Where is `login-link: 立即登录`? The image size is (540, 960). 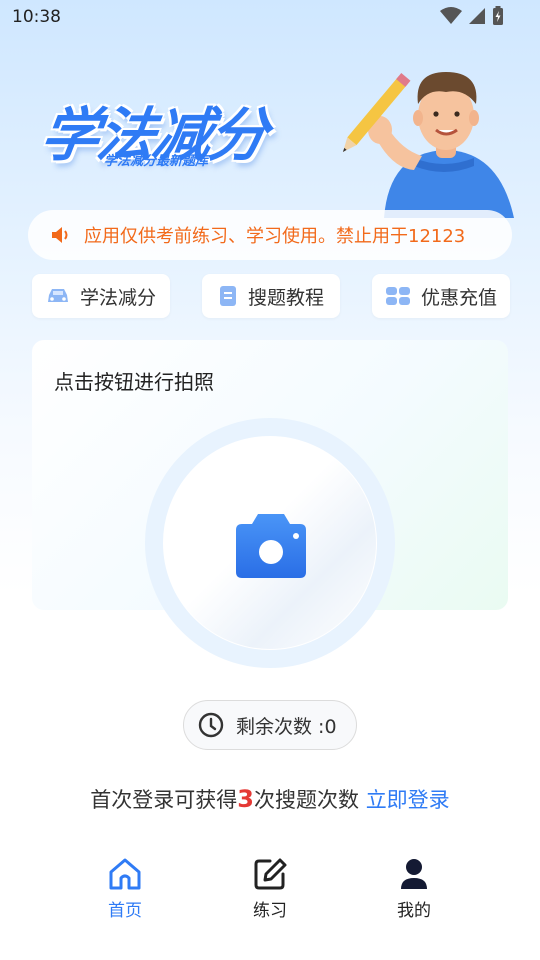
login-link: 立即登录 is located at coordinates (408, 800).